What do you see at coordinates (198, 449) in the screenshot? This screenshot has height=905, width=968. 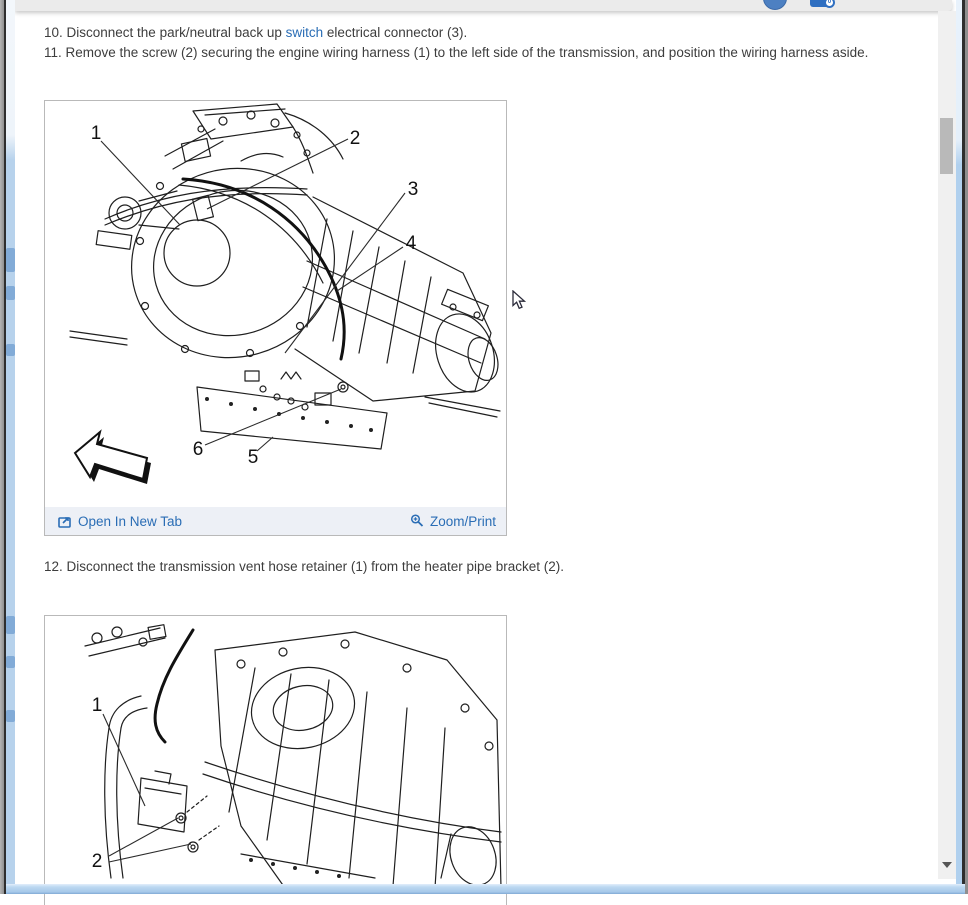 I see `figure-1-callout-6: 6` at bounding box center [198, 449].